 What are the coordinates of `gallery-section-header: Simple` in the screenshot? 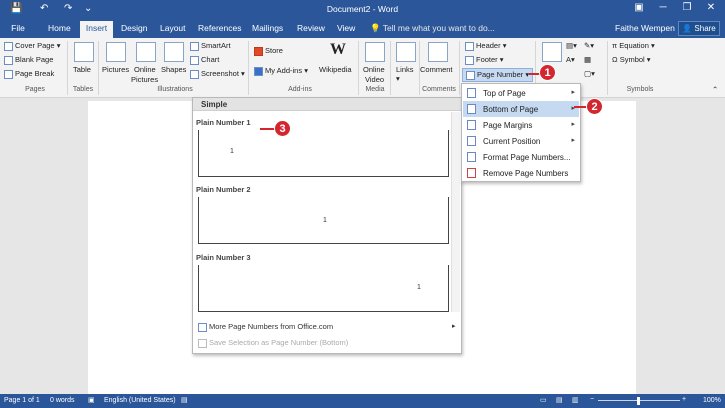 It's located at (327, 104).